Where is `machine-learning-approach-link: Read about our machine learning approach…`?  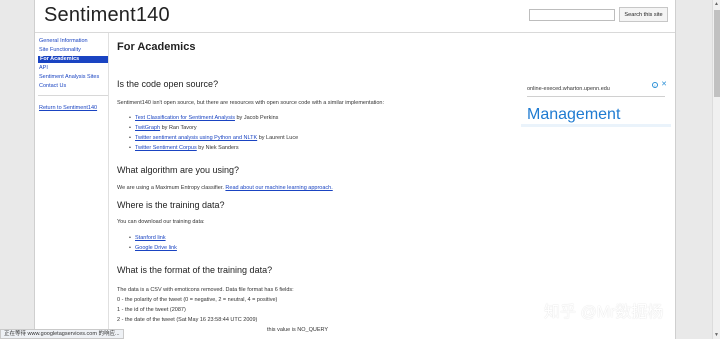
machine-learning-approach-link: Read about our machine learning approach… is located at coordinates (278, 188).